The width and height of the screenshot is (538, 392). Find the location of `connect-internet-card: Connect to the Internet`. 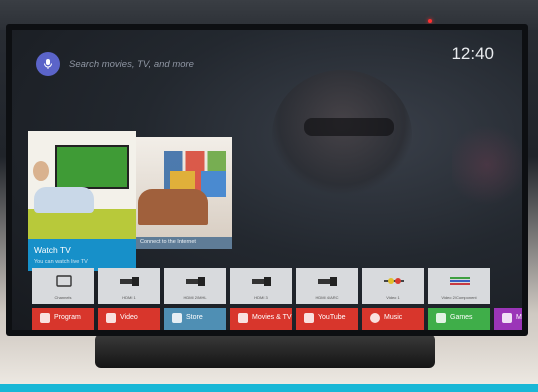

connect-internet-card: Connect to the Internet is located at coordinates (184, 193).